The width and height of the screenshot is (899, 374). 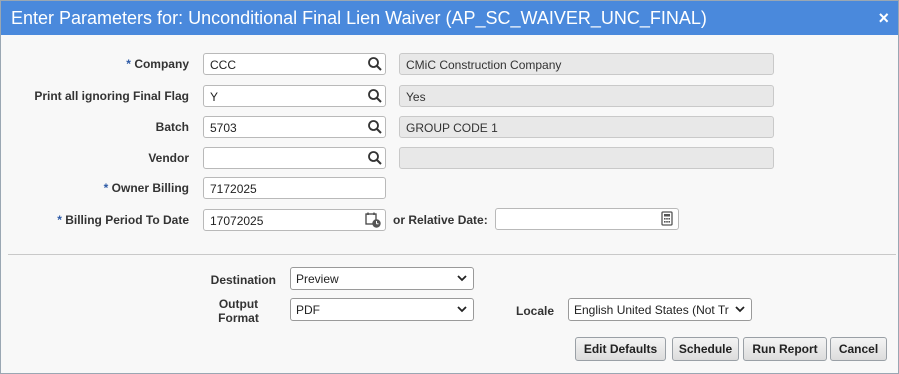 What do you see at coordinates (223, 65) in the screenshot?
I see `company-value: CCC` at bounding box center [223, 65].